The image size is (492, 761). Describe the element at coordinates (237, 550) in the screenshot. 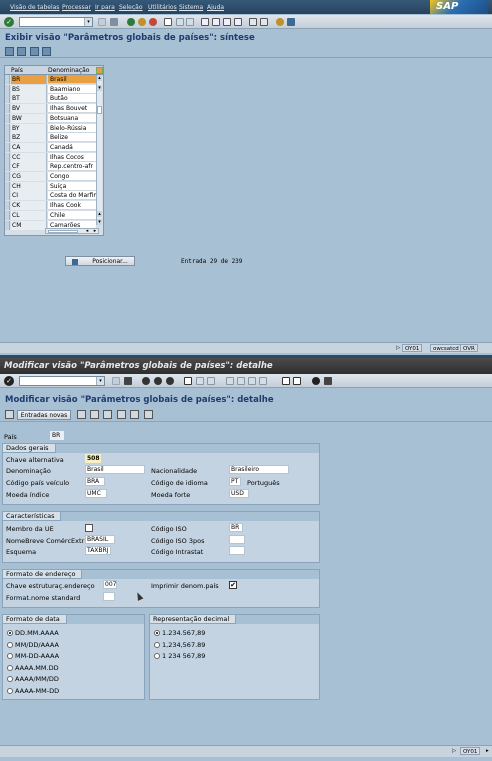

I see `codigo-intrastat-field` at that location.